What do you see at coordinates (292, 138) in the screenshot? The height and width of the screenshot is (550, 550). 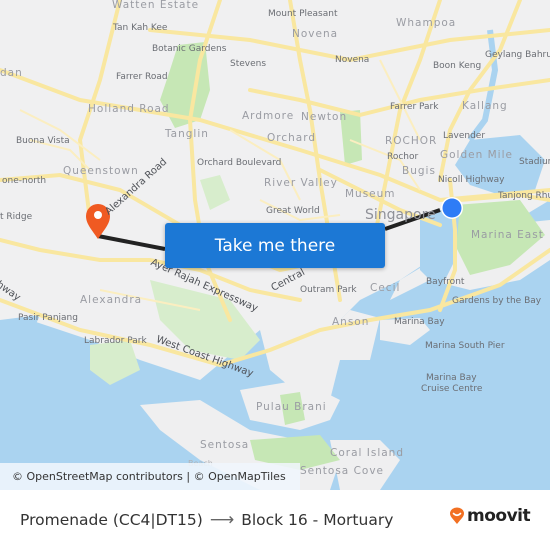 I see `map-label-orchard: Orchard` at bounding box center [292, 138].